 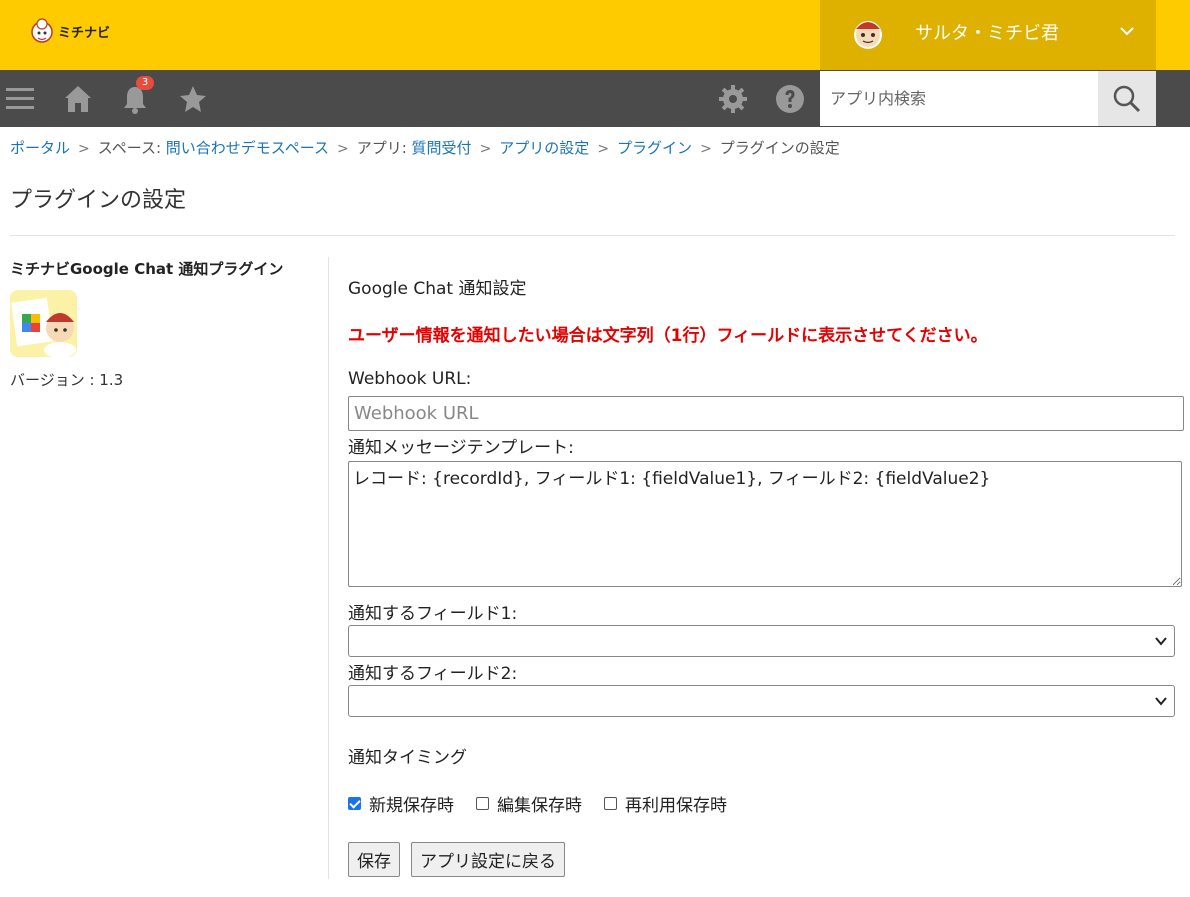 I want to click on search-icon, so click(x=1127, y=98).